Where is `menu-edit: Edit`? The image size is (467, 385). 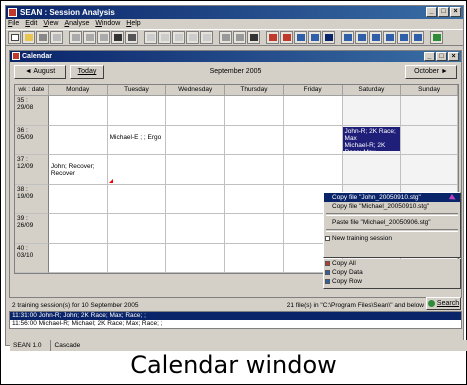
menu-edit: Edit is located at coordinates (31, 24).